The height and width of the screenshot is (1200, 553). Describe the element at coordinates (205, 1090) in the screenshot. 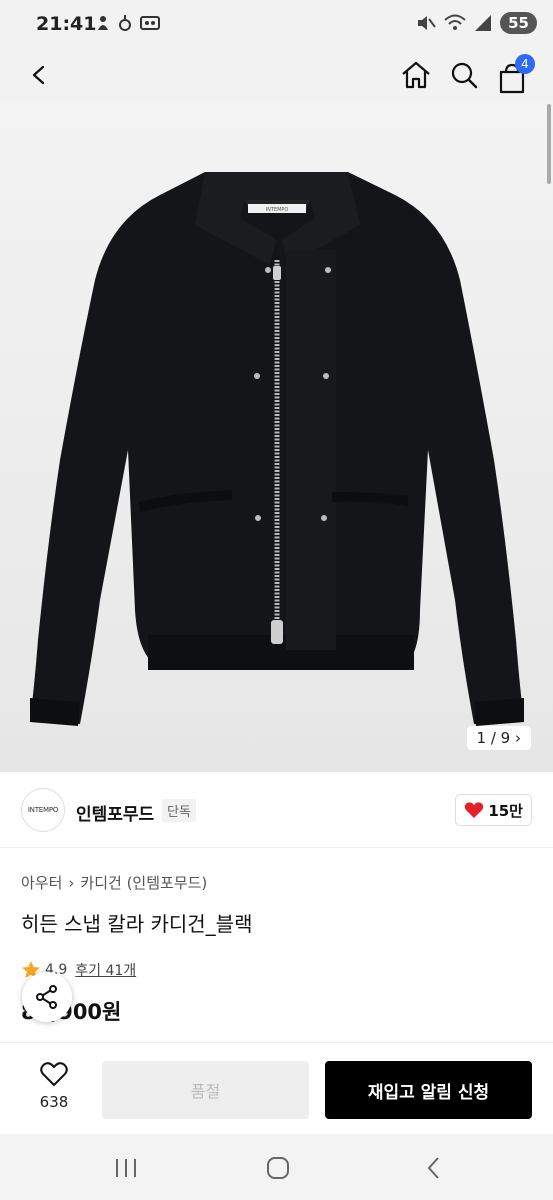

I see `soldout-button: 품절` at that location.